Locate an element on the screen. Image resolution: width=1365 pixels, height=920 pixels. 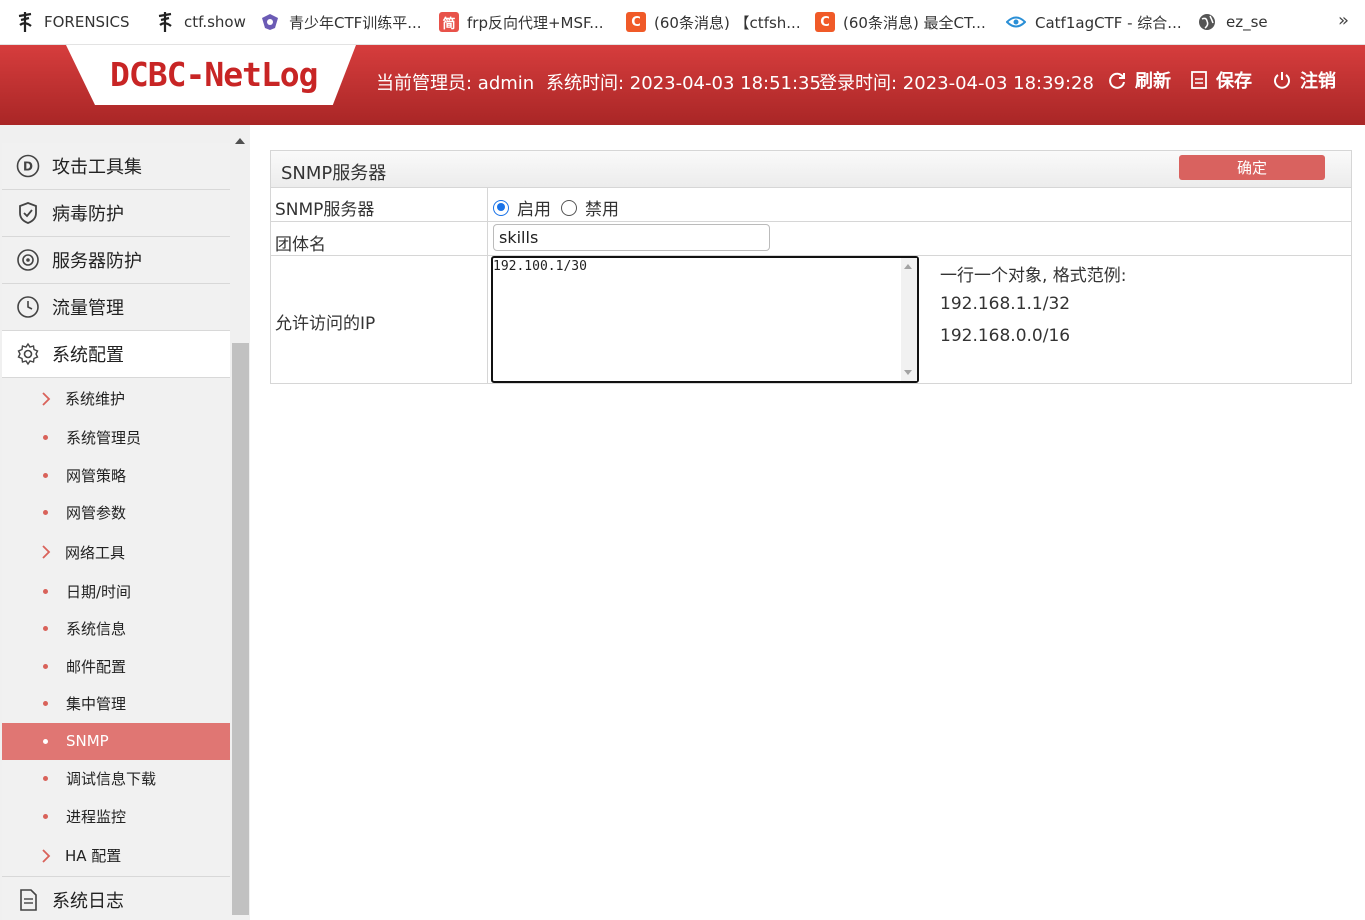
power-icon is located at coordinates (1282, 80).